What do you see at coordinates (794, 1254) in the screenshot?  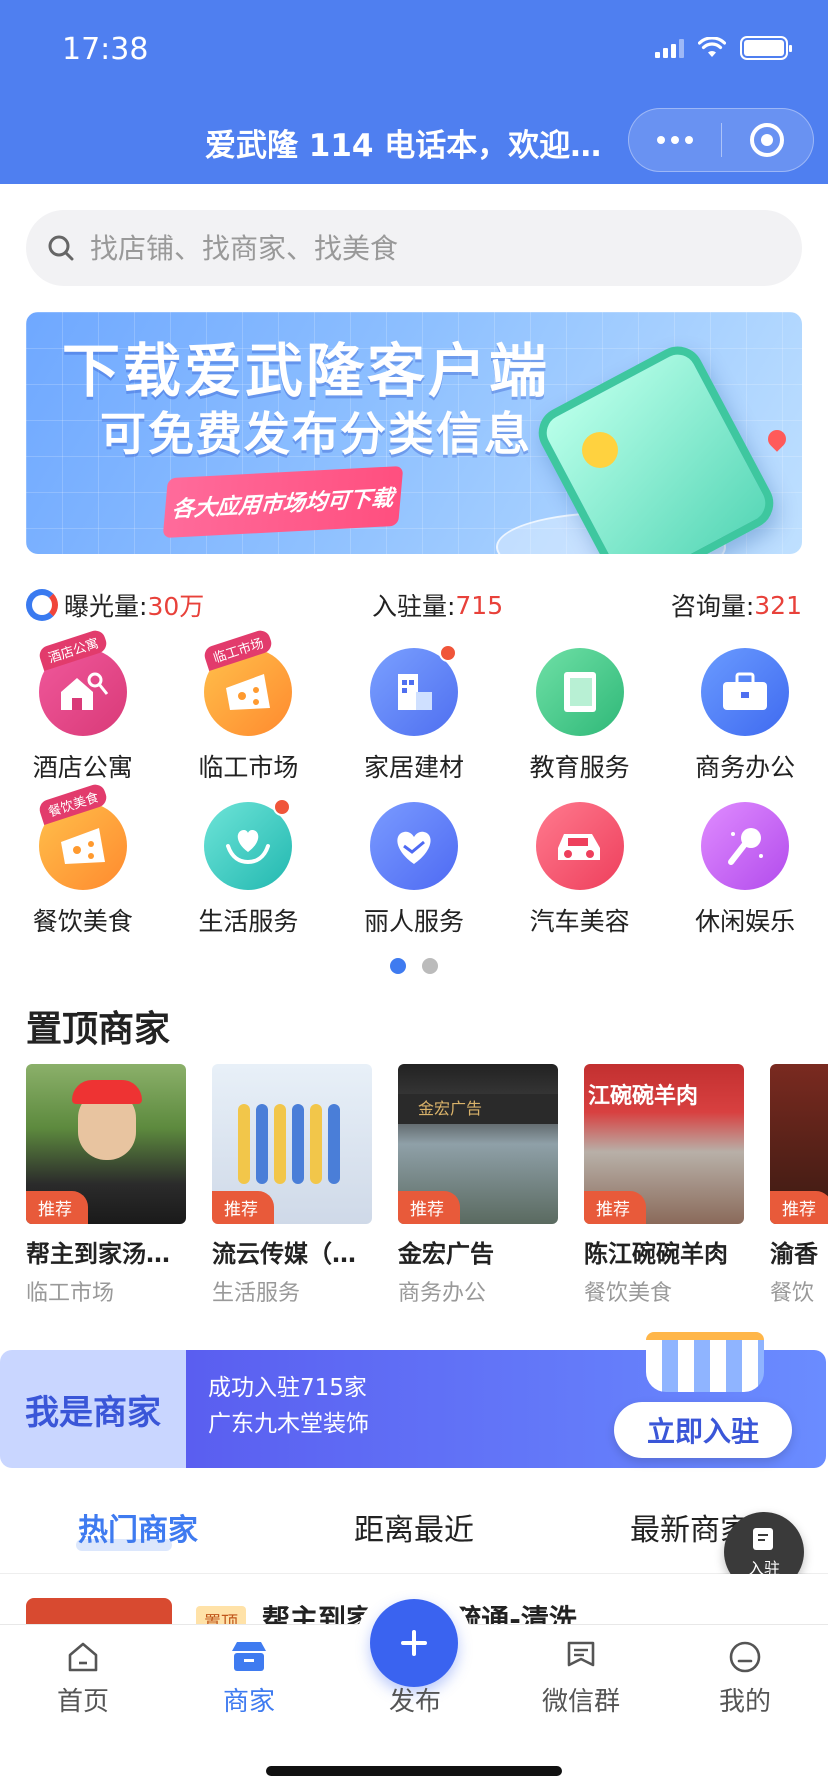 I see `merchant-name: 渝香` at bounding box center [794, 1254].